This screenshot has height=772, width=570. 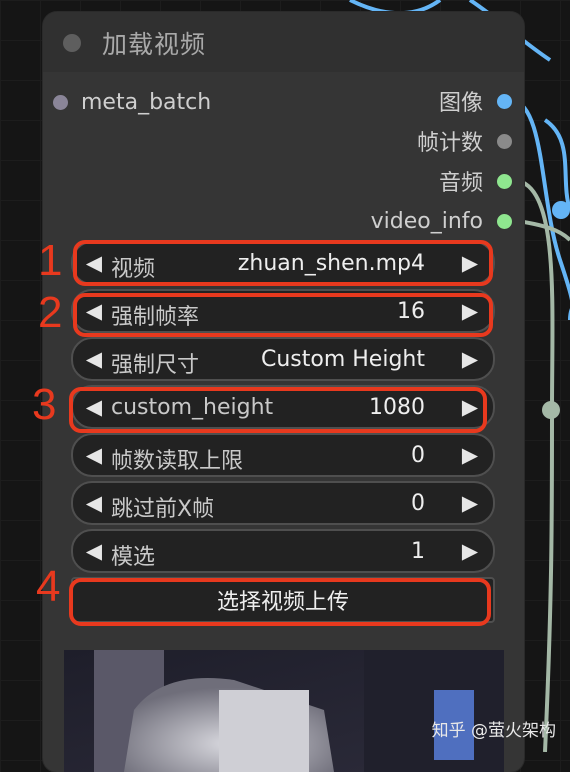 I want to click on output-label: 图像, so click(x=460, y=103).